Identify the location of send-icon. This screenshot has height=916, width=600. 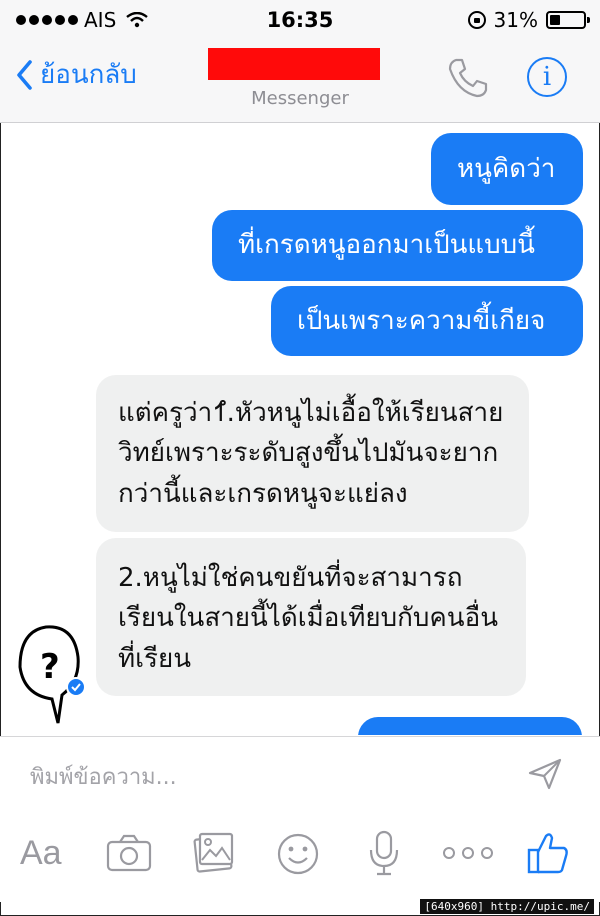
(545, 774).